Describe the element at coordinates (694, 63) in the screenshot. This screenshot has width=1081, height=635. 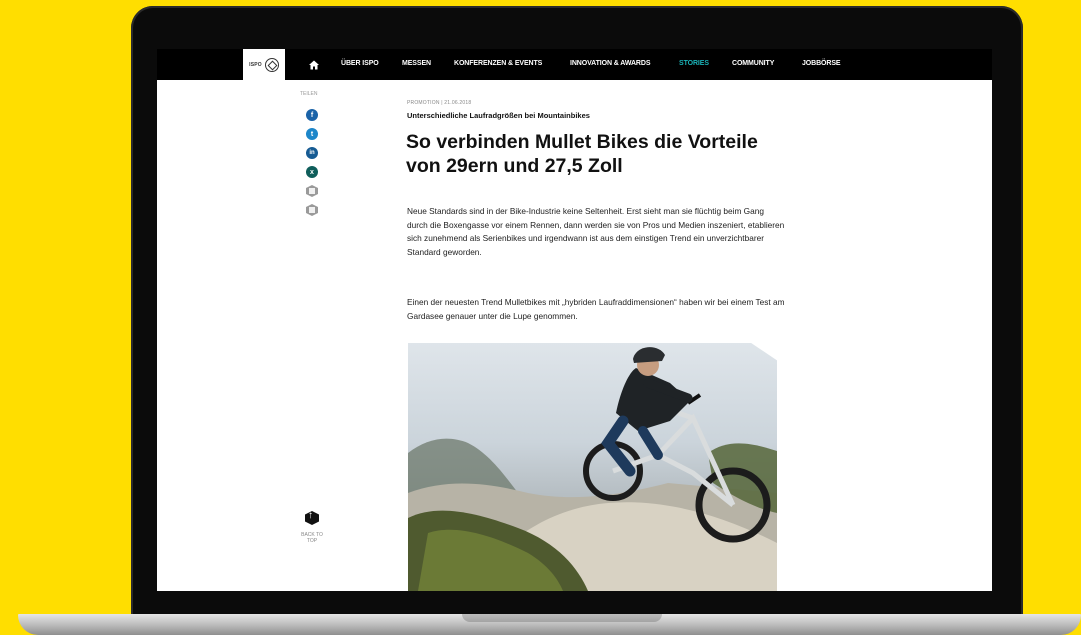
I see `nav-item-stories: STORIES` at that location.